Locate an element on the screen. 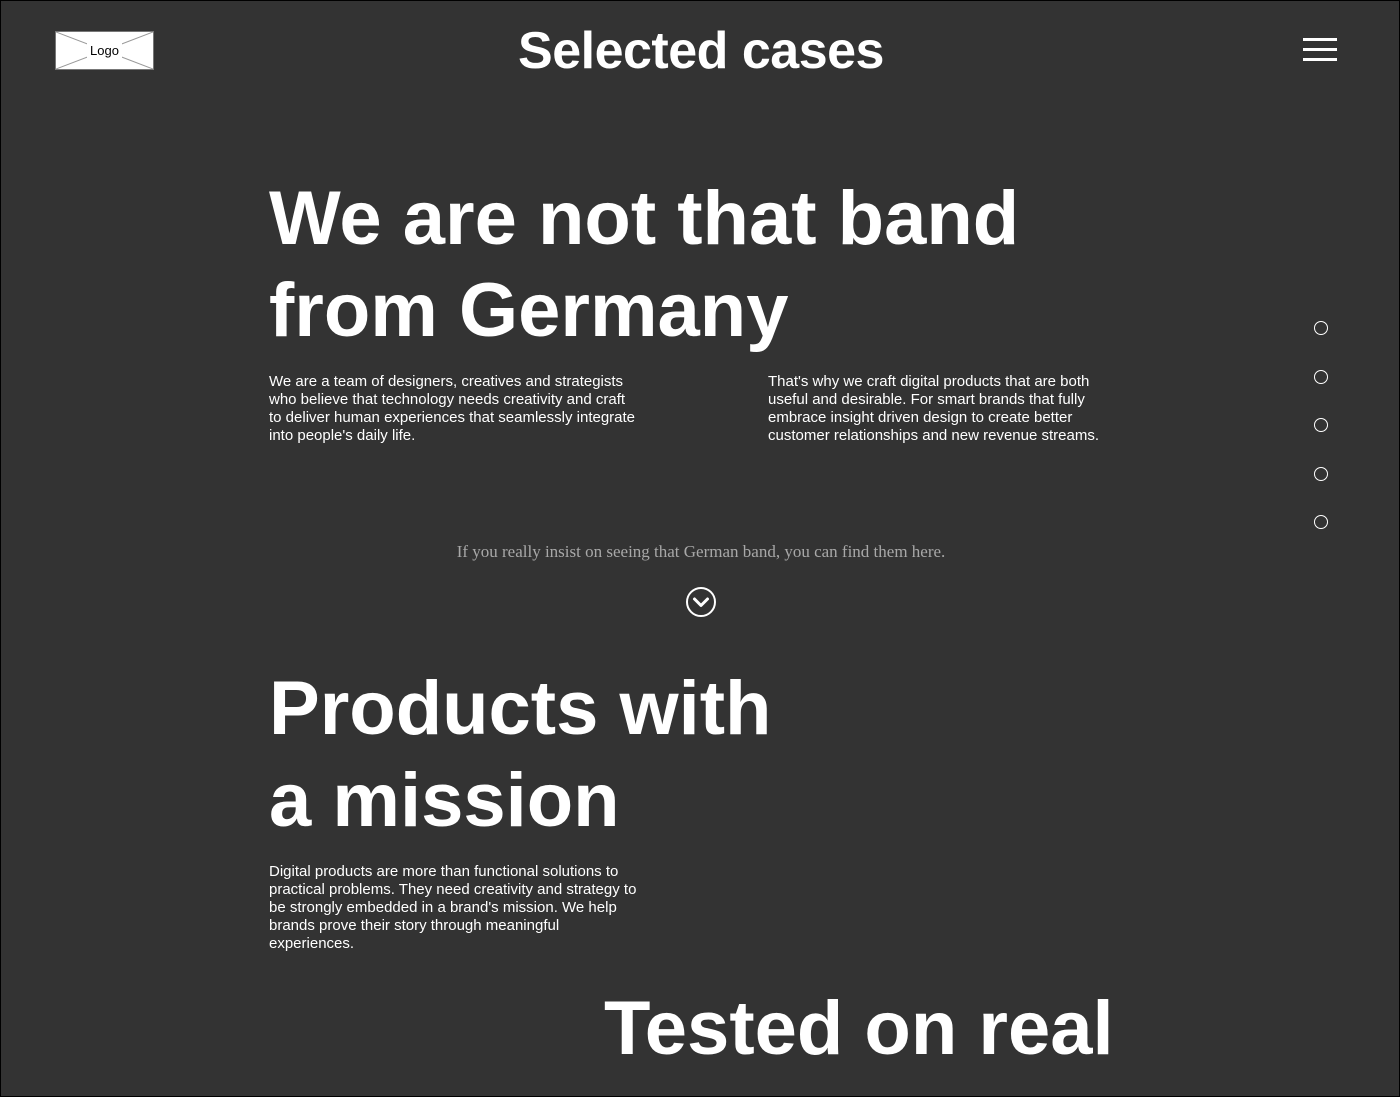  hero-heading-line2: from Germany is located at coordinates (529, 310).